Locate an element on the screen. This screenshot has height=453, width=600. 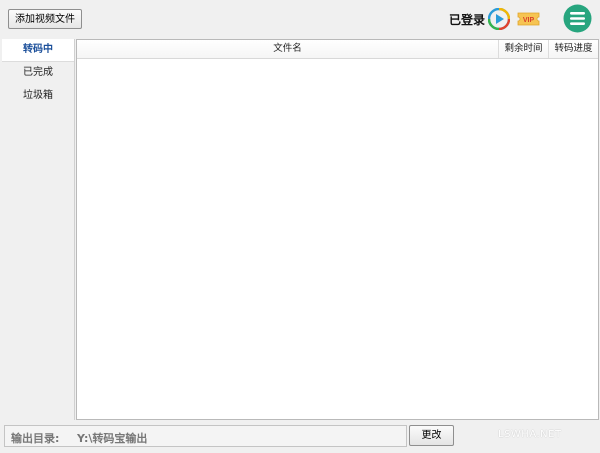
play-circle-icon is located at coordinates (499, 19).